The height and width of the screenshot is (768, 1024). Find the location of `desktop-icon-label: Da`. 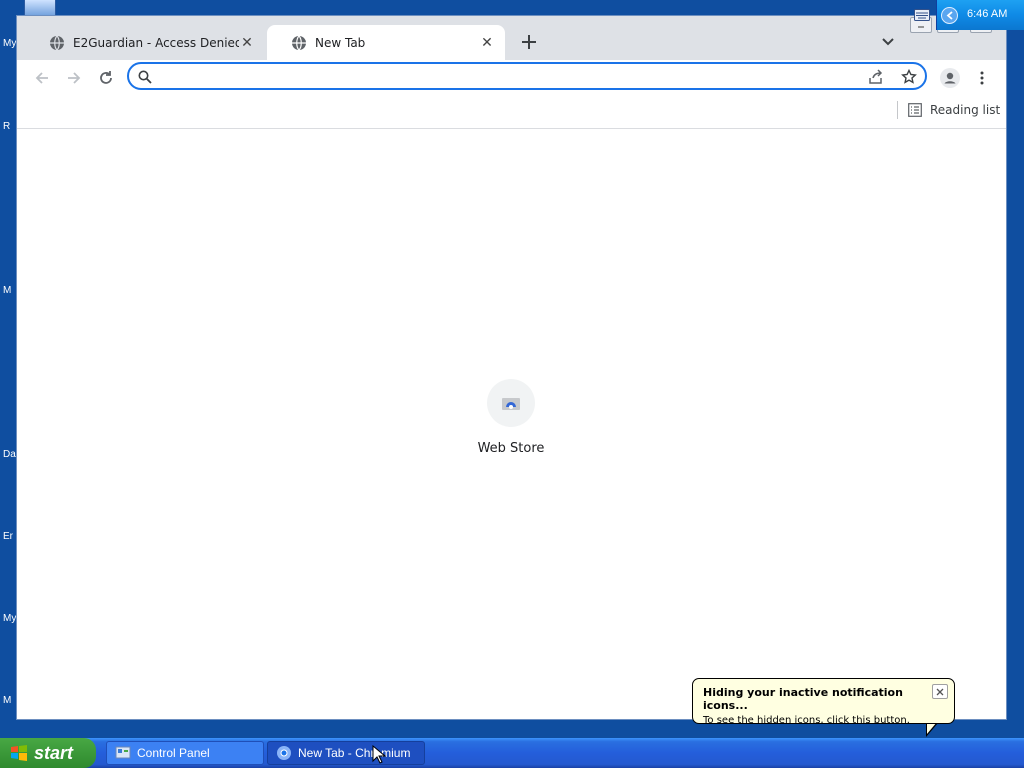

desktop-icon-label: Da is located at coordinates (9, 454).